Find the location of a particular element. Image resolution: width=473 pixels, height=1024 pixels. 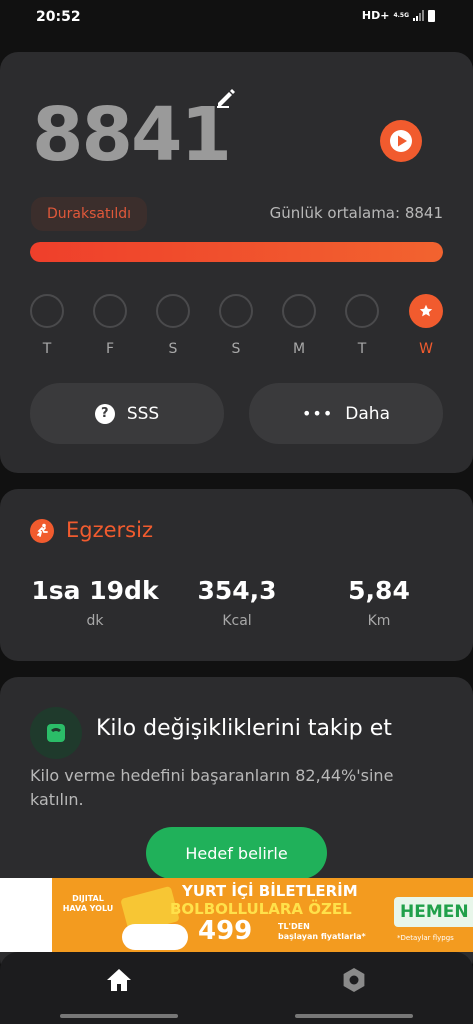

signal-icon is located at coordinates (418, 15).